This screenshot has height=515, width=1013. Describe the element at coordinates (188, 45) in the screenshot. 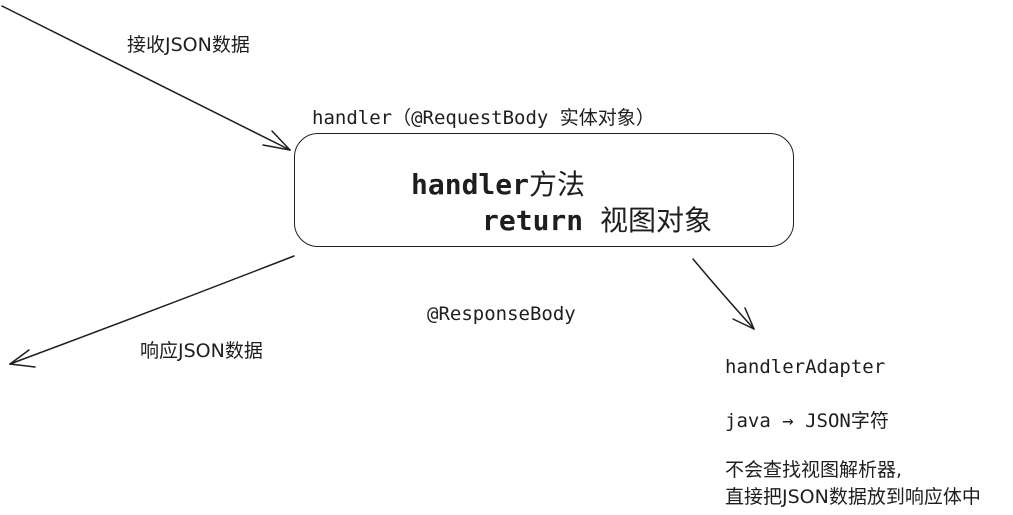

I see `receive-json-label: 接收JSON数据` at that location.